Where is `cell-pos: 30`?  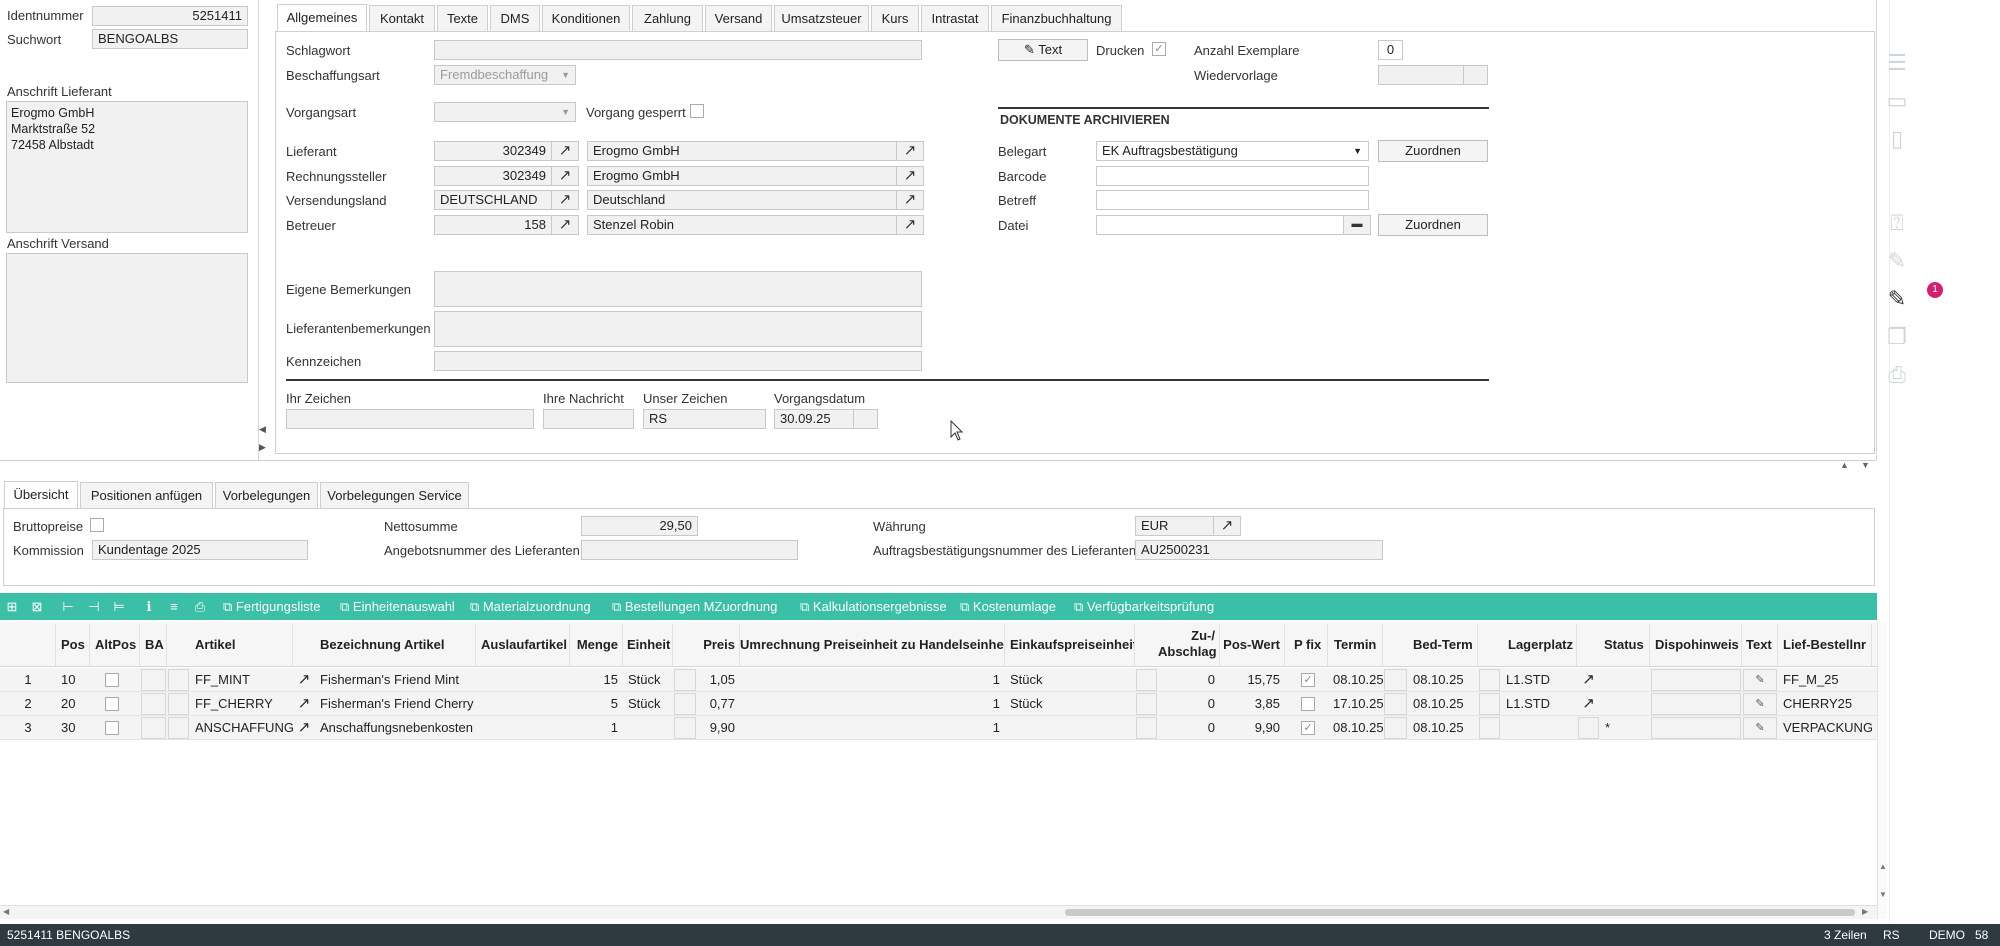 cell-pos: 30 is located at coordinates (73, 728).